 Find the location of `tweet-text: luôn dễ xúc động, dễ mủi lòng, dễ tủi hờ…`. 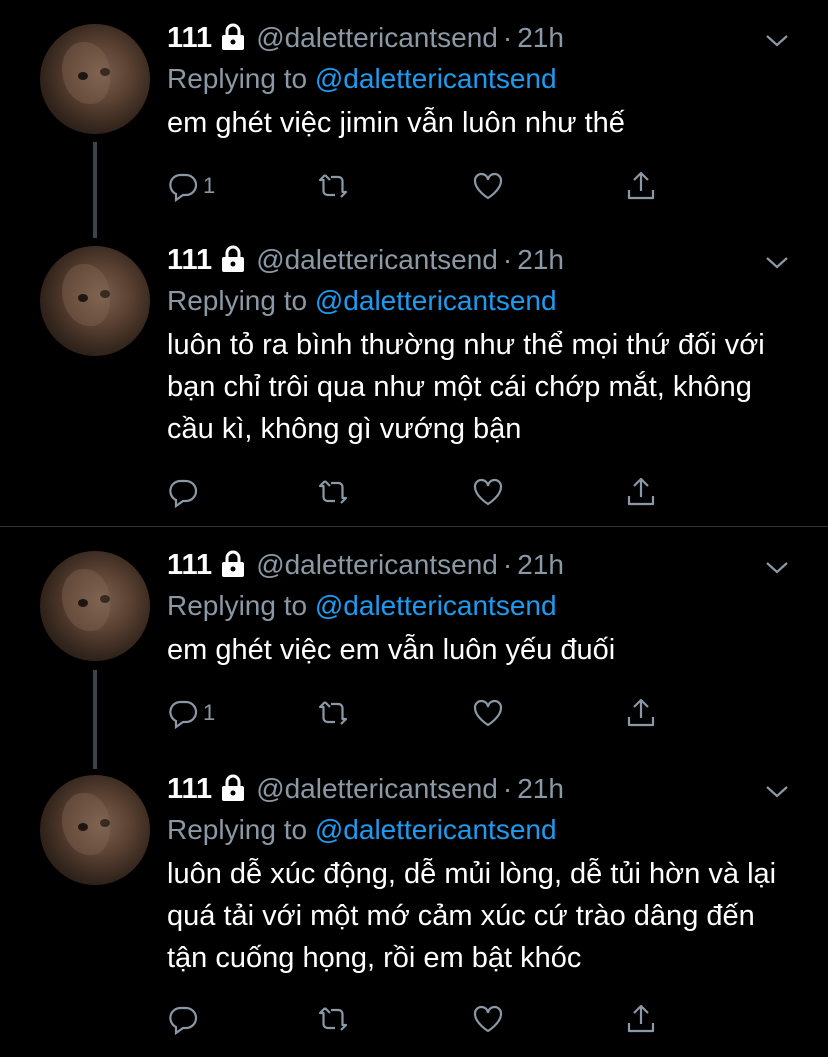

tweet-text: luôn dễ xúc động, dễ mủi lòng, dễ tủi hờ… is located at coordinates (472, 916).